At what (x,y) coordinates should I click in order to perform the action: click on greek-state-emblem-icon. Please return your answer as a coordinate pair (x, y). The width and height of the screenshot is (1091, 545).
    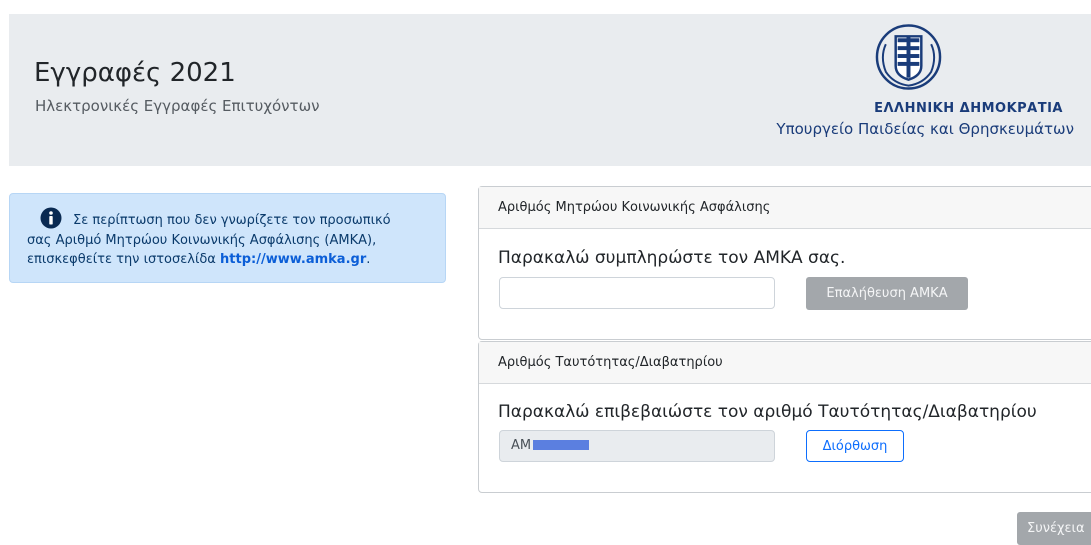
    Looking at the image, I should click on (908, 57).